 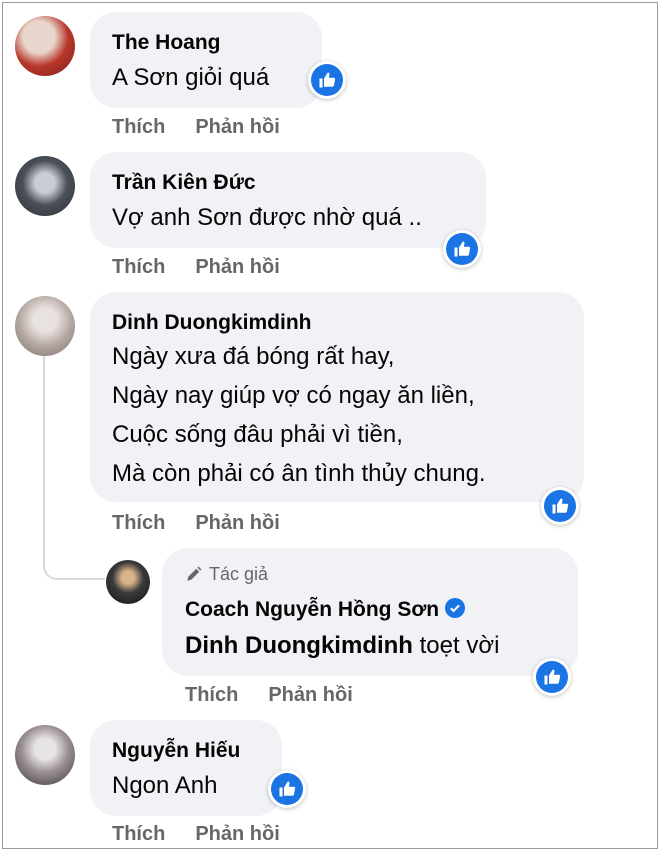 I want to click on comment-author: Dinh Duongkimdinh, so click(x=211, y=323).